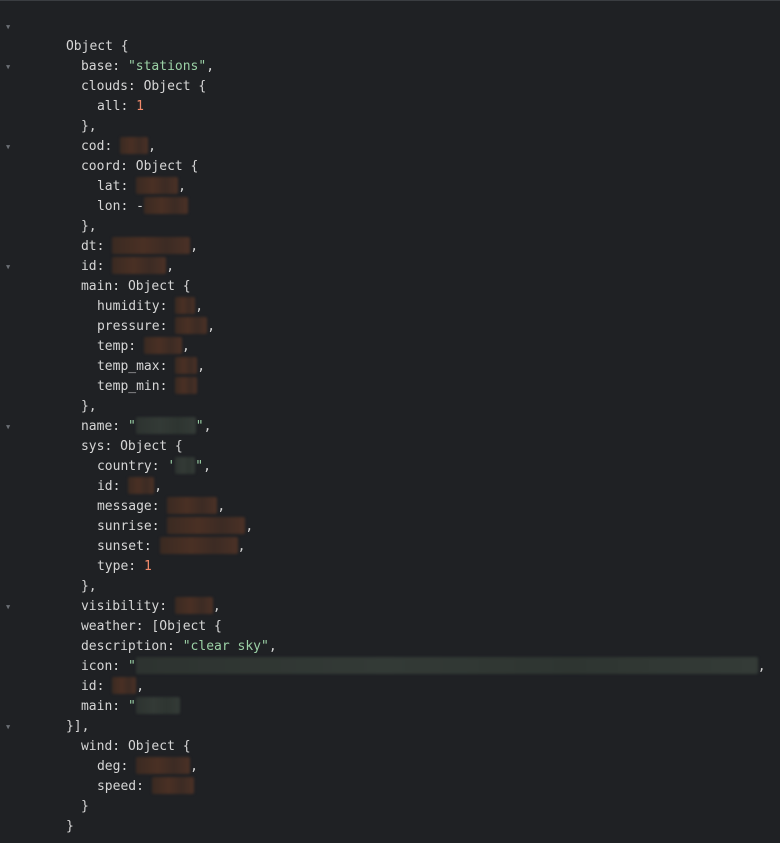 The width and height of the screenshot is (780, 843). I want to click on field-deg: deg: ,, so click(147, 765).